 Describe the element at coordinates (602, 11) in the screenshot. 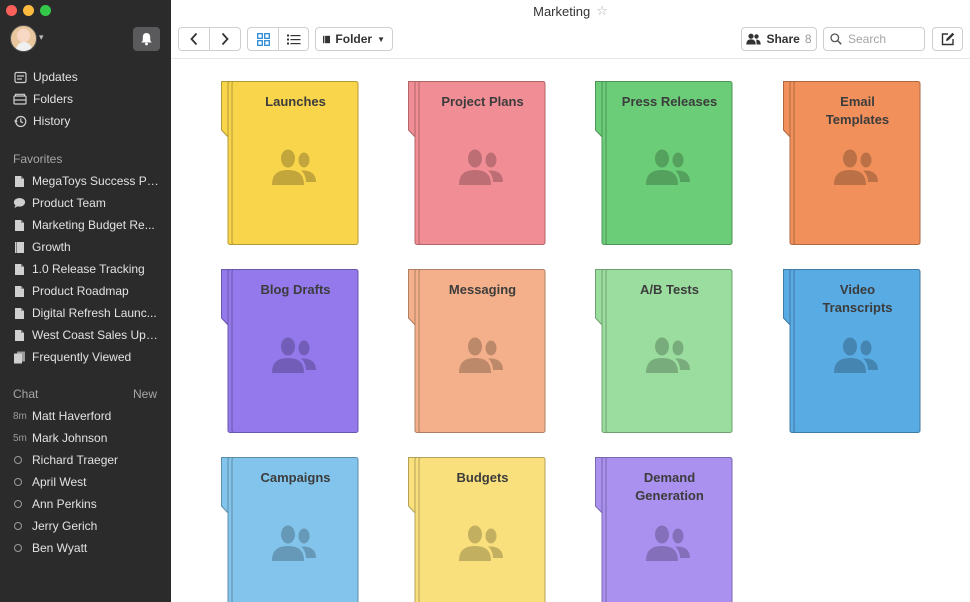

I see `star-icon: ☆` at that location.